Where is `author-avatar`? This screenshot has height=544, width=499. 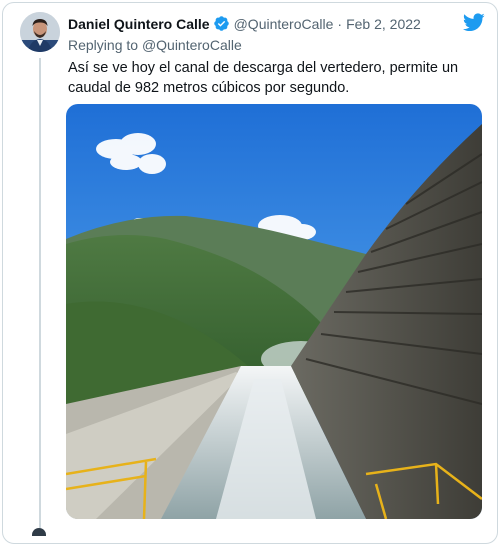
author-avatar is located at coordinates (40, 32).